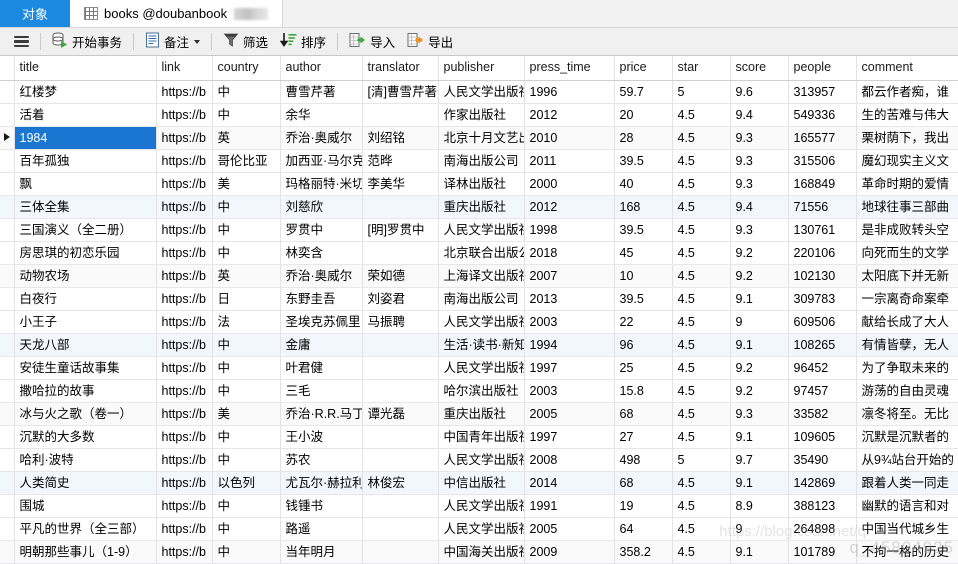  What do you see at coordinates (643, 529) in the screenshot?
I see `cell-price: 64` at bounding box center [643, 529].